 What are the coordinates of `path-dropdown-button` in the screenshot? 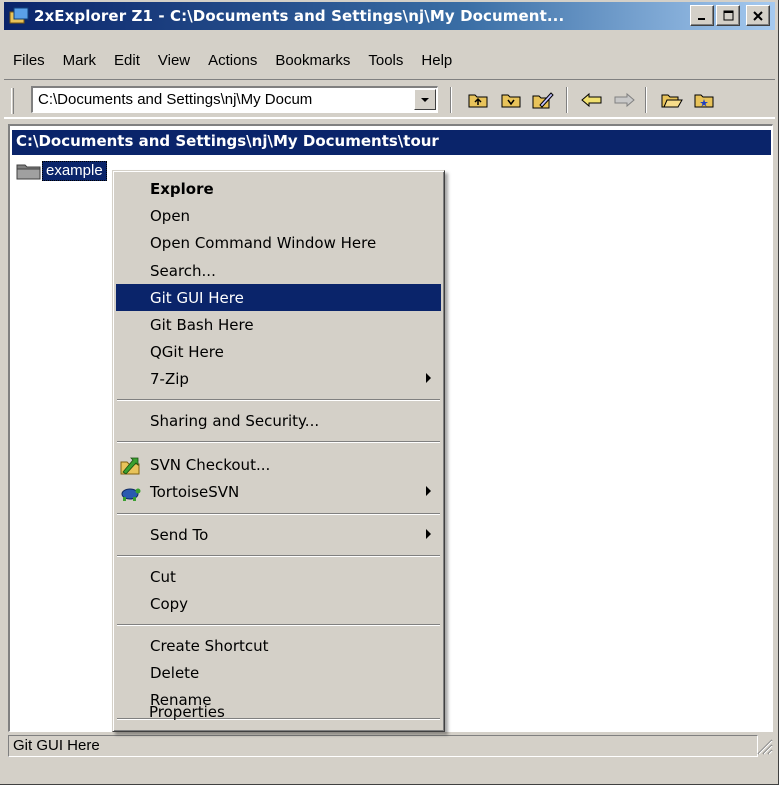 It's located at (425, 99).